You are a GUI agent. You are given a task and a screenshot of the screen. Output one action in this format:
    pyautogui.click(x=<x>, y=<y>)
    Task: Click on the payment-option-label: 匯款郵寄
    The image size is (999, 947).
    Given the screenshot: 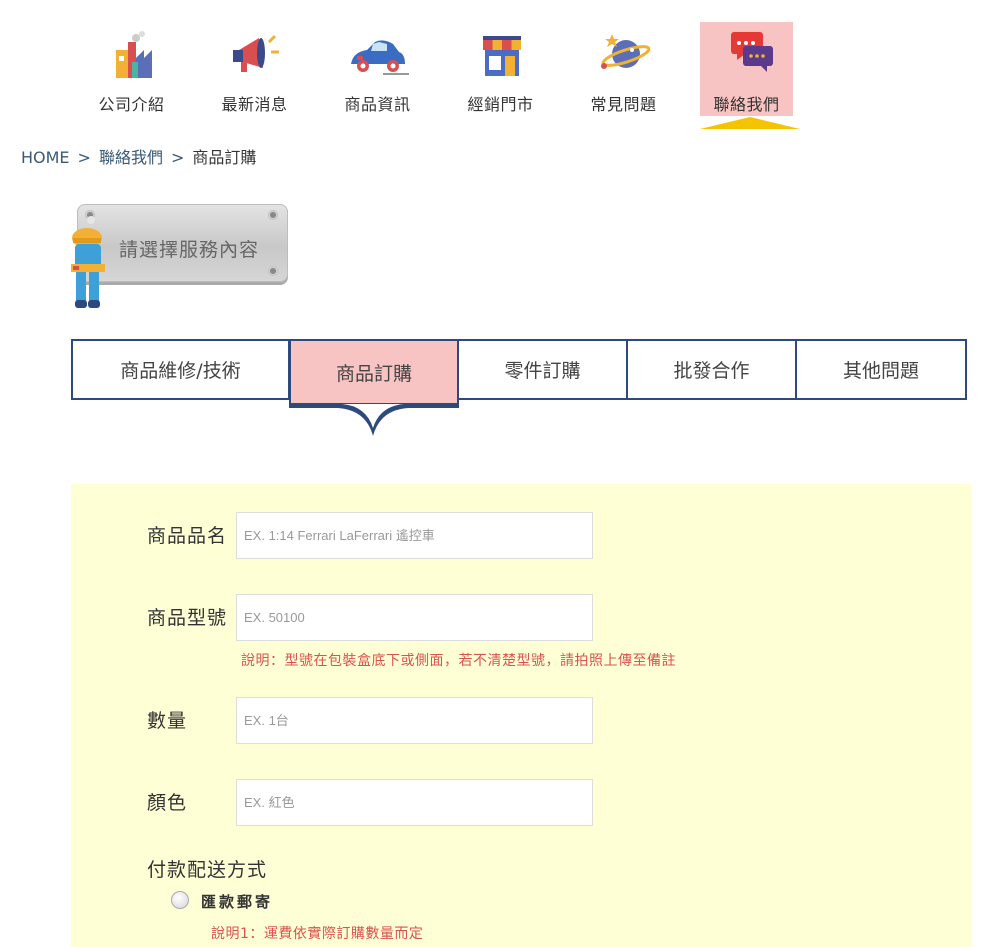 What is the action you would take?
    pyautogui.click(x=237, y=901)
    